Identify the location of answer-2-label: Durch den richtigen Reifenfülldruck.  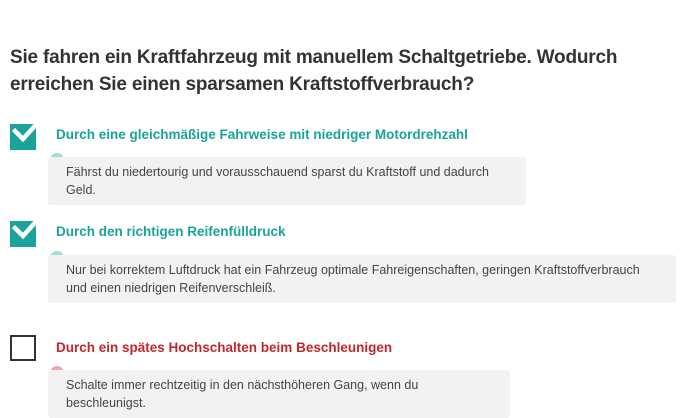
(171, 232).